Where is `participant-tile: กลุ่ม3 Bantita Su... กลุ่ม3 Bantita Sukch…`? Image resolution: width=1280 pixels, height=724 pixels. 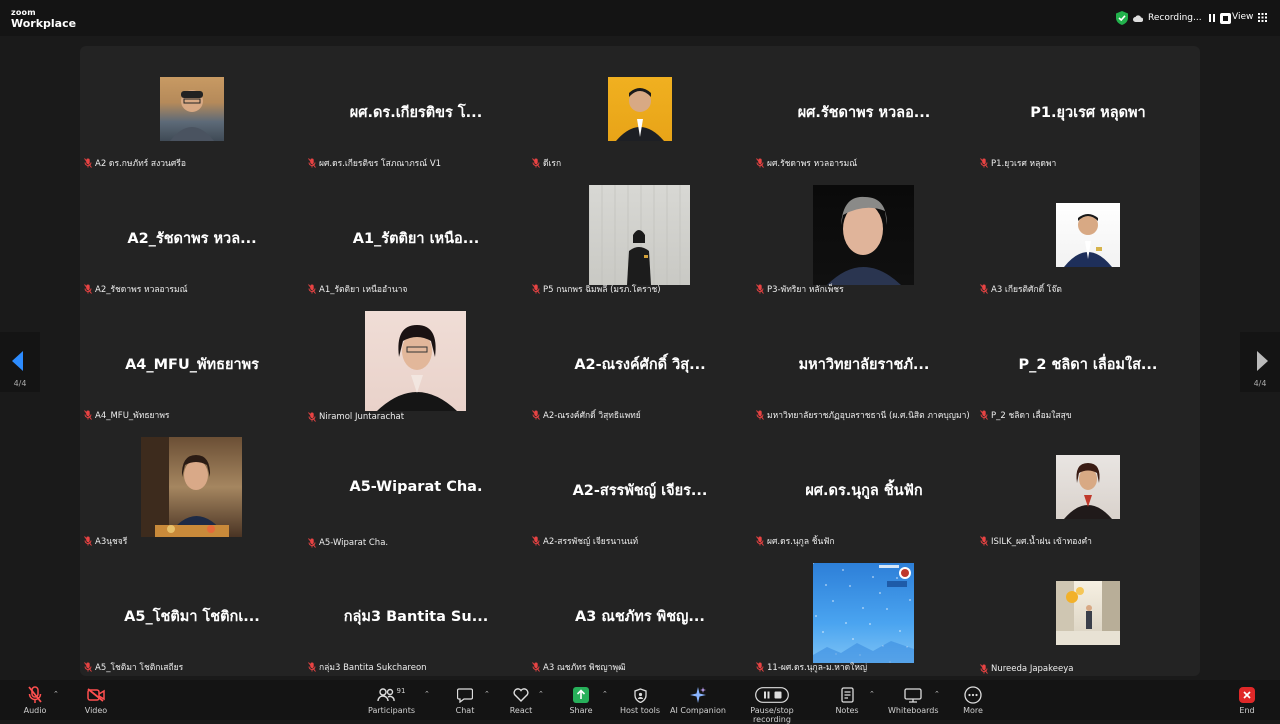
participant-tile: กลุ่ม3 Bantita Su... กลุ่ม3 Bantita Sukch… is located at coordinates (416, 613).